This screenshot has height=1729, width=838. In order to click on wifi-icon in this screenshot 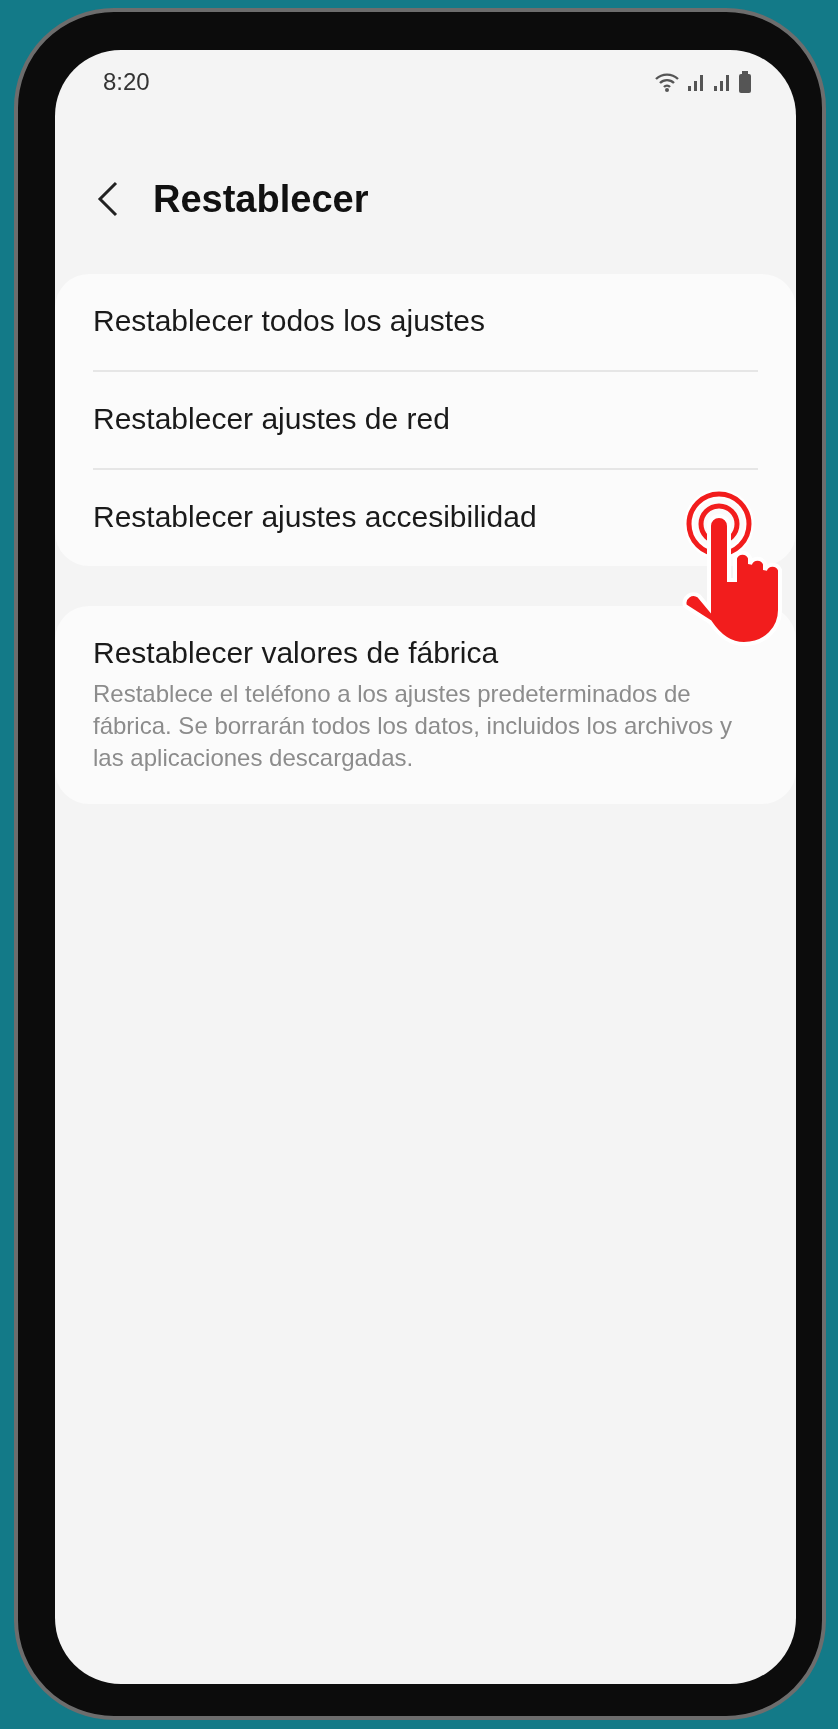, I will do `click(667, 82)`.